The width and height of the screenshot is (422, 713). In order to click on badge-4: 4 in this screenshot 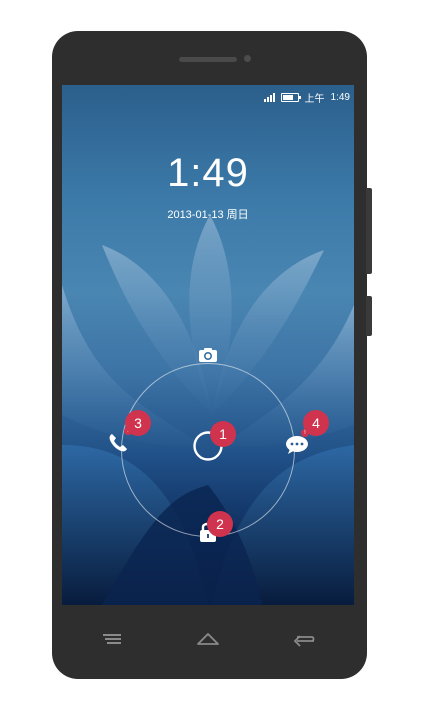, I will do `click(316, 423)`.